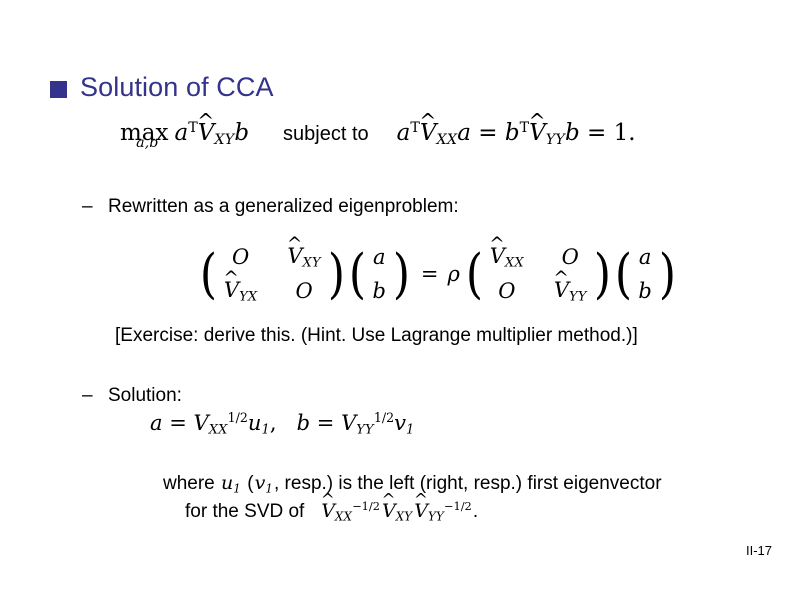 Image resolution: width=800 pixels, height=600 pixels. Describe the element at coordinates (572, 133) in the screenshot. I see `constraint-right-b2: b` at that location.